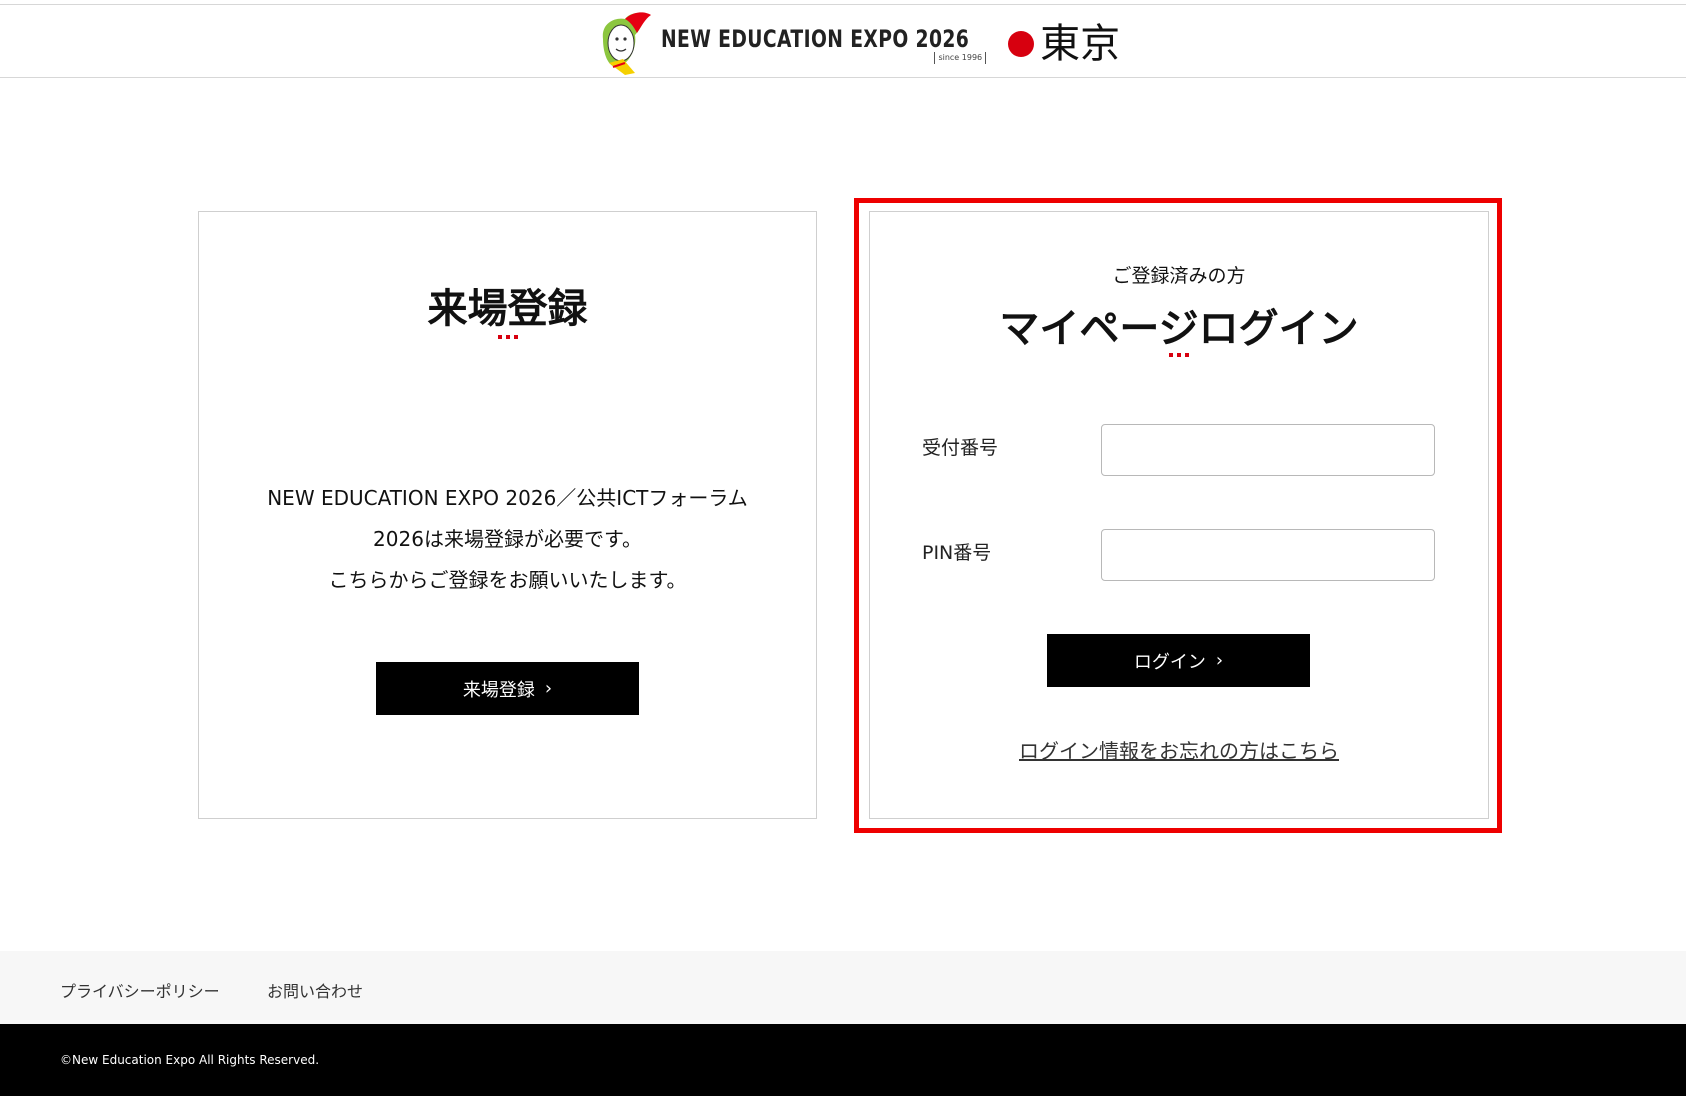 Image resolution: width=1686 pixels, height=1096 pixels. Describe the element at coordinates (507, 498) in the screenshot. I see `registration-description-line: NEW EDUCATION EXPO 2026／公共ICTフォーラム` at that location.